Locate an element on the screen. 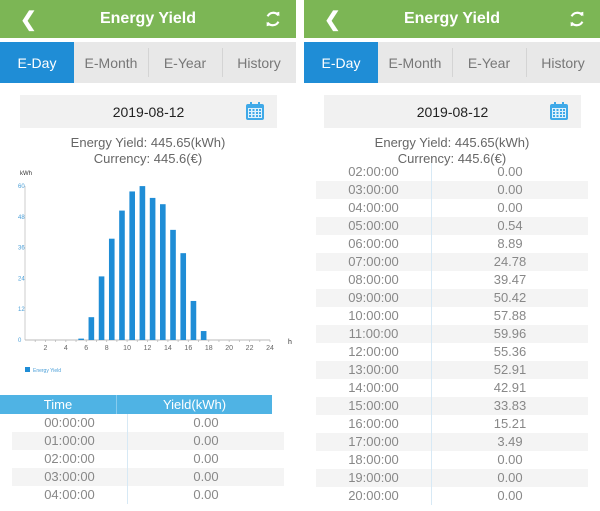 This screenshot has height=511, width=600. row-time: 19:00:00 is located at coordinates (374, 478).